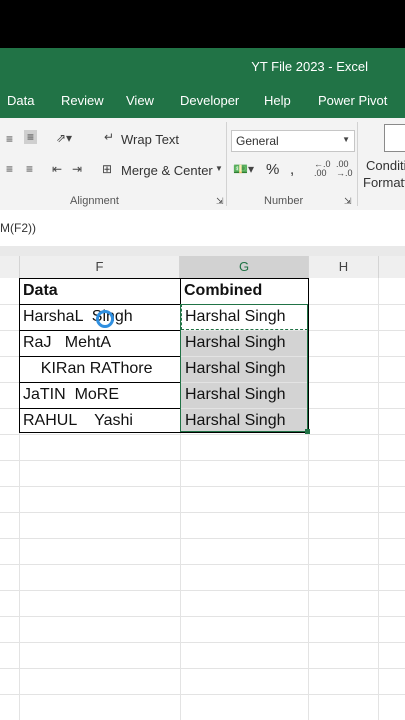 The width and height of the screenshot is (405, 720). I want to click on merge-center-button: Merge & Center, so click(167, 170).